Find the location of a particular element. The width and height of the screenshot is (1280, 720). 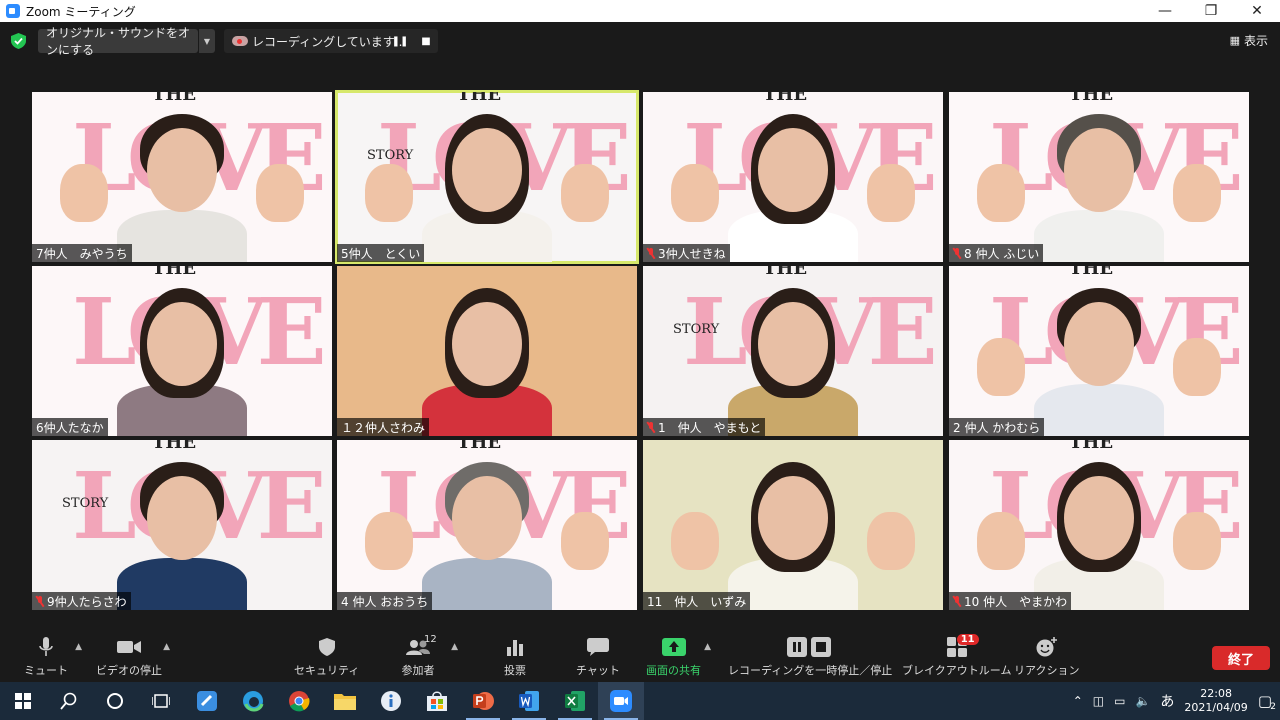

file-explorer-icon is located at coordinates (345, 701).